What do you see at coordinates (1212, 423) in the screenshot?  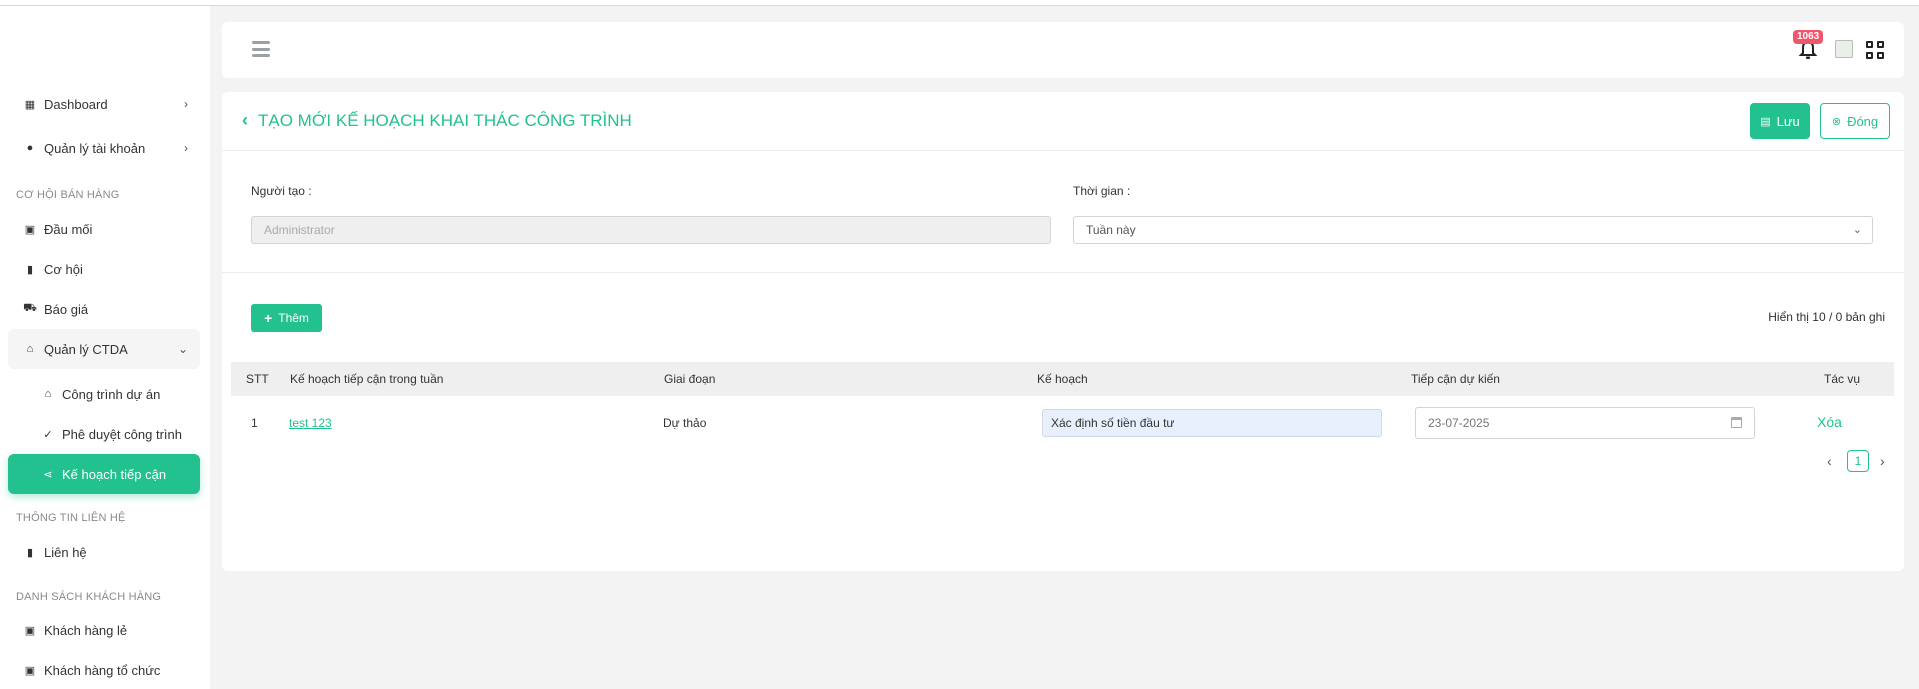 I see `row-plan-input: Xác định số tiền đầu tư` at bounding box center [1212, 423].